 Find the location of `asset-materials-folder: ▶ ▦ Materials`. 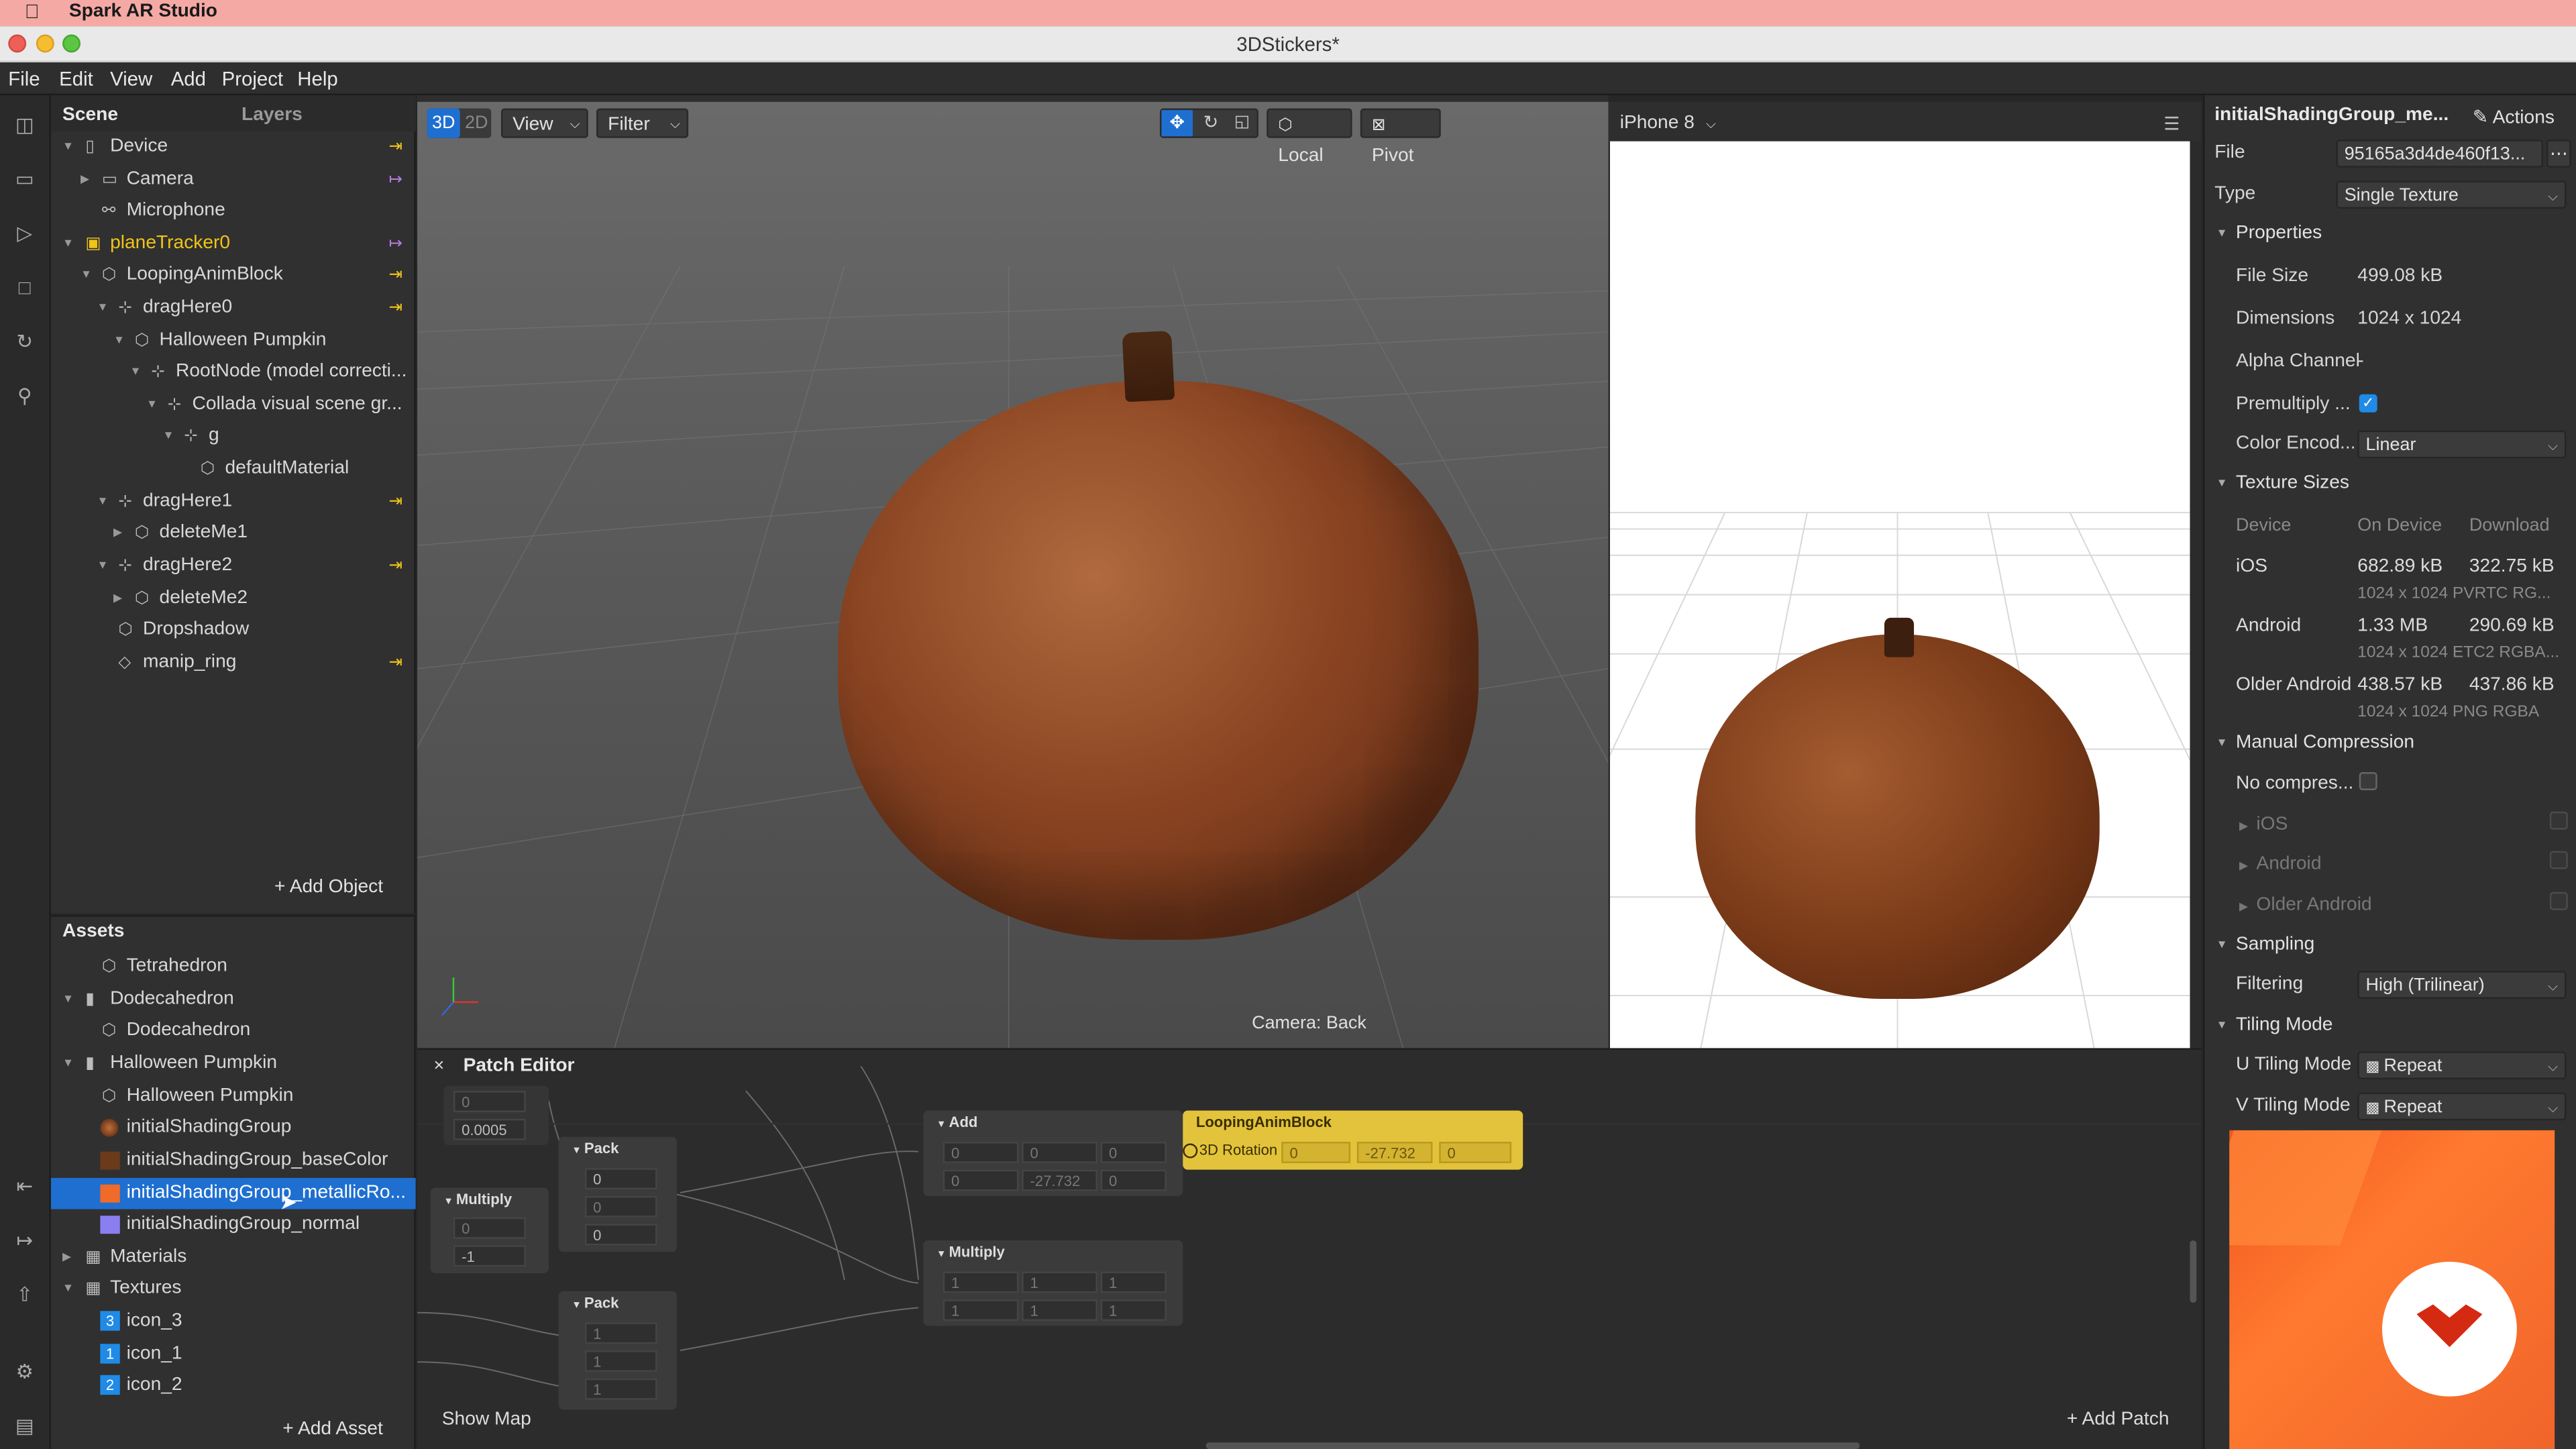

asset-materials-folder: ▶ ▦ Materials is located at coordinates (233, 1257).